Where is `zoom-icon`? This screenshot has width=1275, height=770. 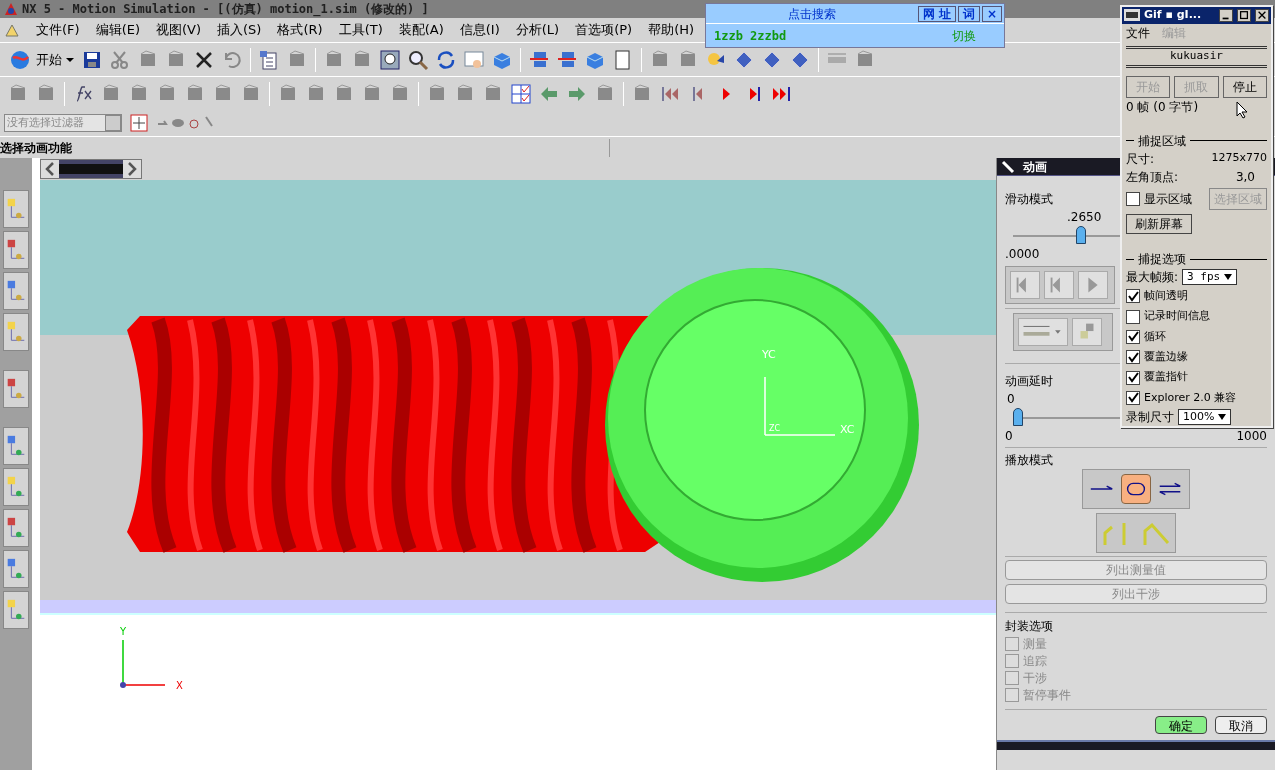
zoom-icon is located at coordinates (418, 59).